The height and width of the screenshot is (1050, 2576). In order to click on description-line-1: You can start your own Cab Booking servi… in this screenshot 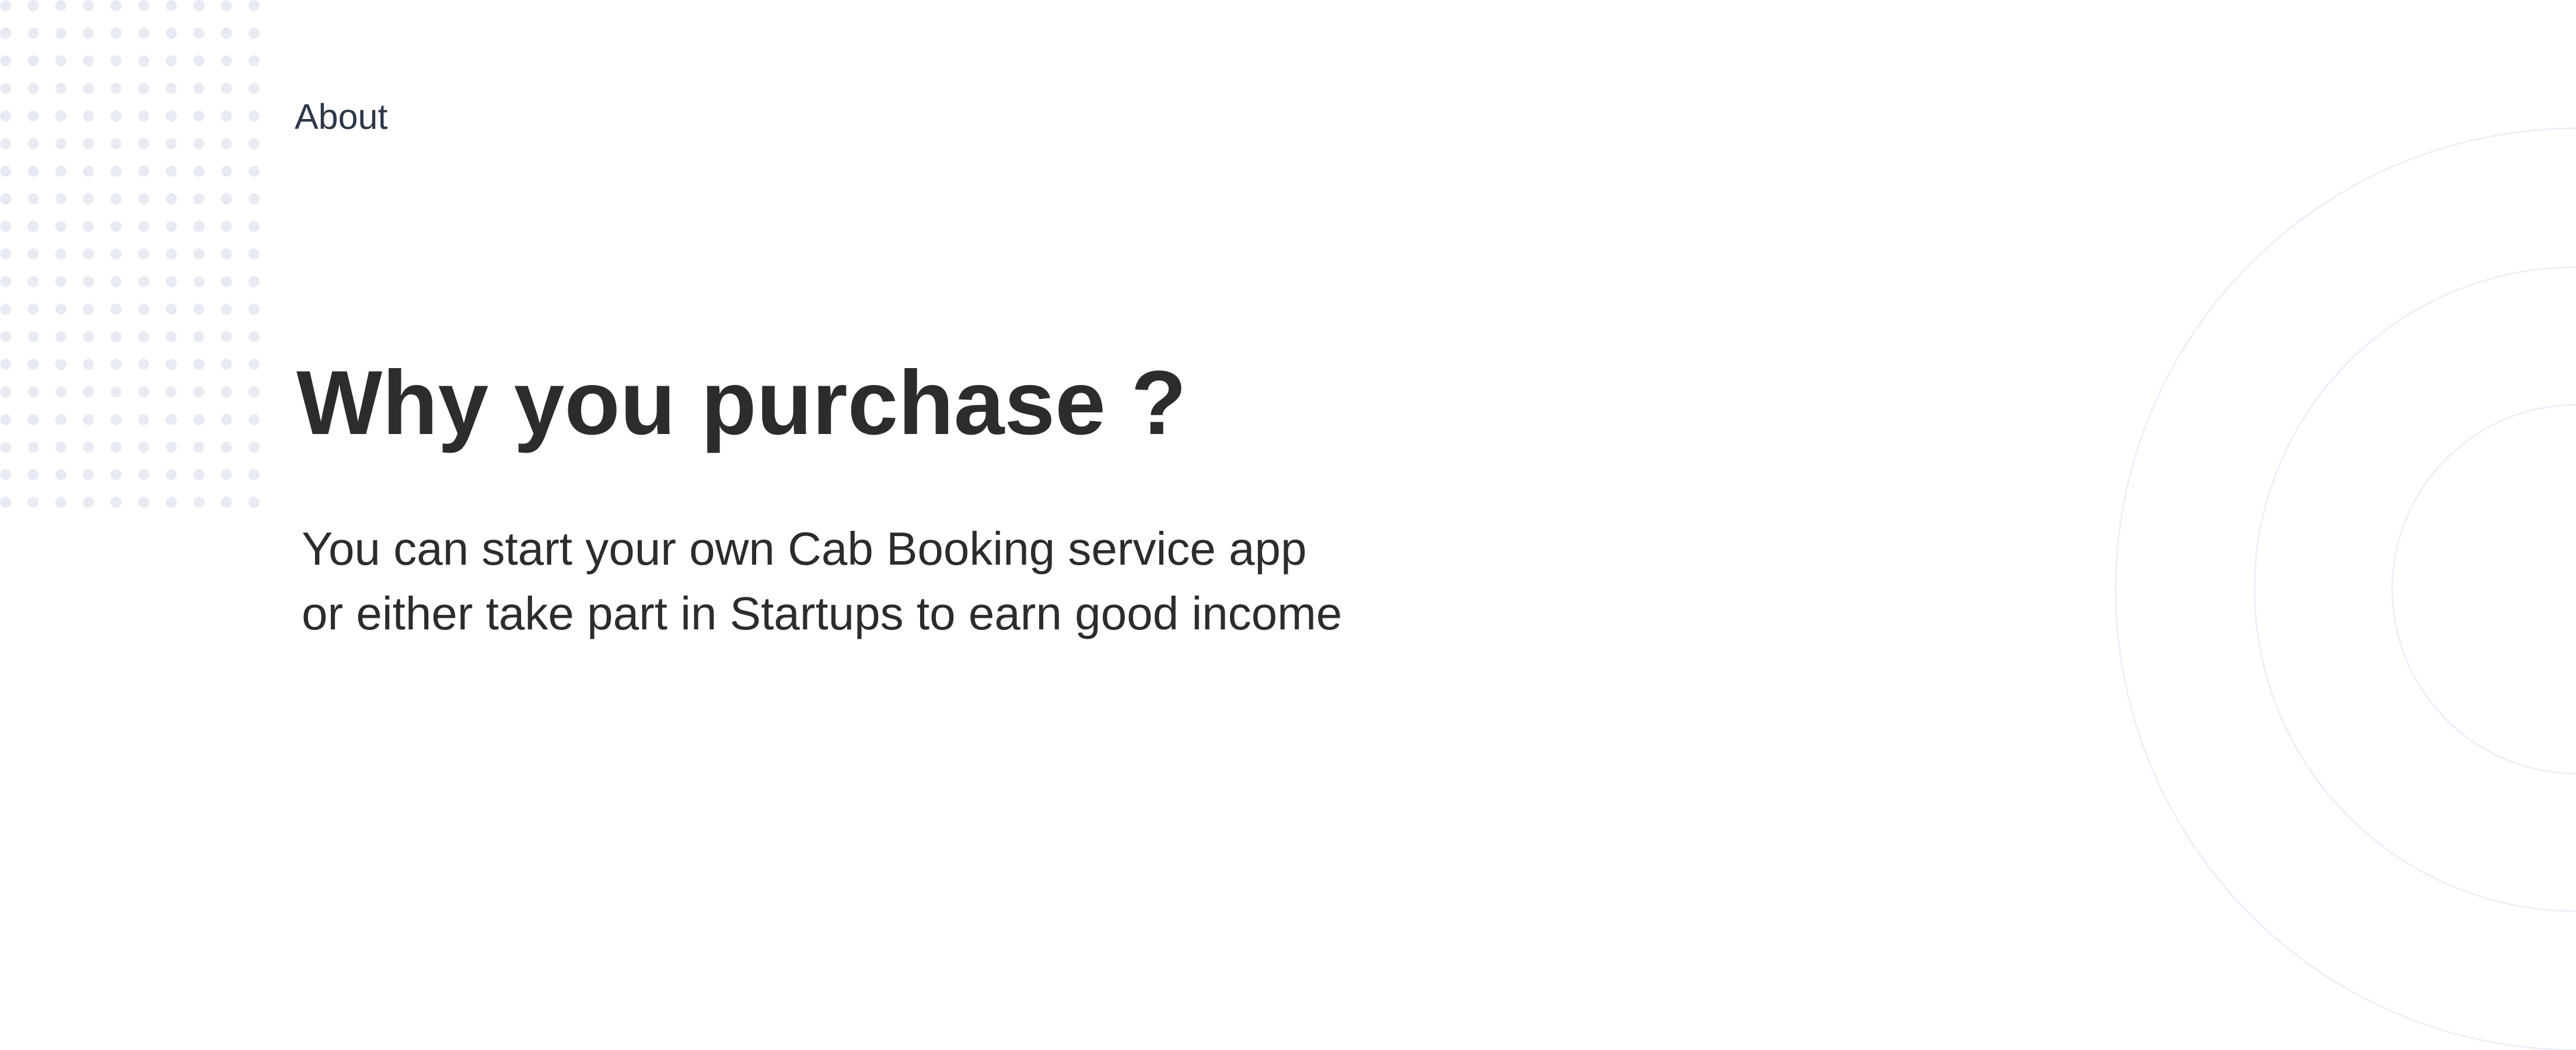, I will do `click(804, 549)`.